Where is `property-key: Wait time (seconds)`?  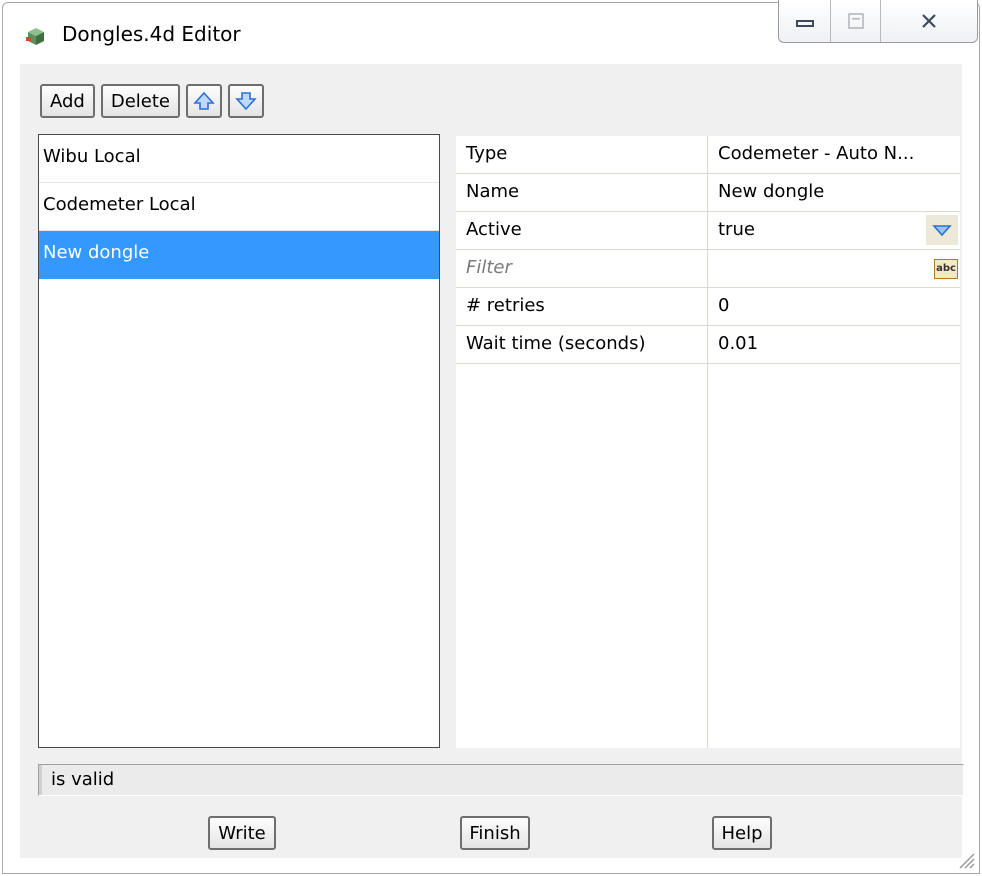
property-key: Wait time (seconds) is located at coordinates (556, 343).